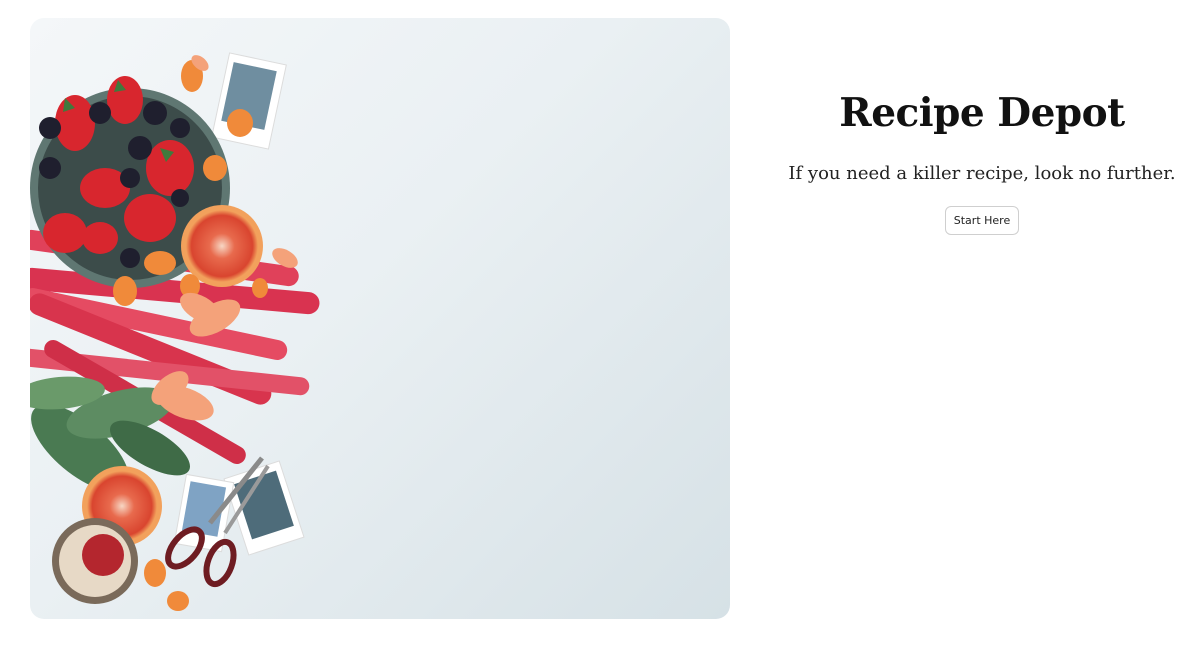  Describe the element at coordinates (982, 220) in the screenshot. I see `start-here-button: Start Here` at that location.